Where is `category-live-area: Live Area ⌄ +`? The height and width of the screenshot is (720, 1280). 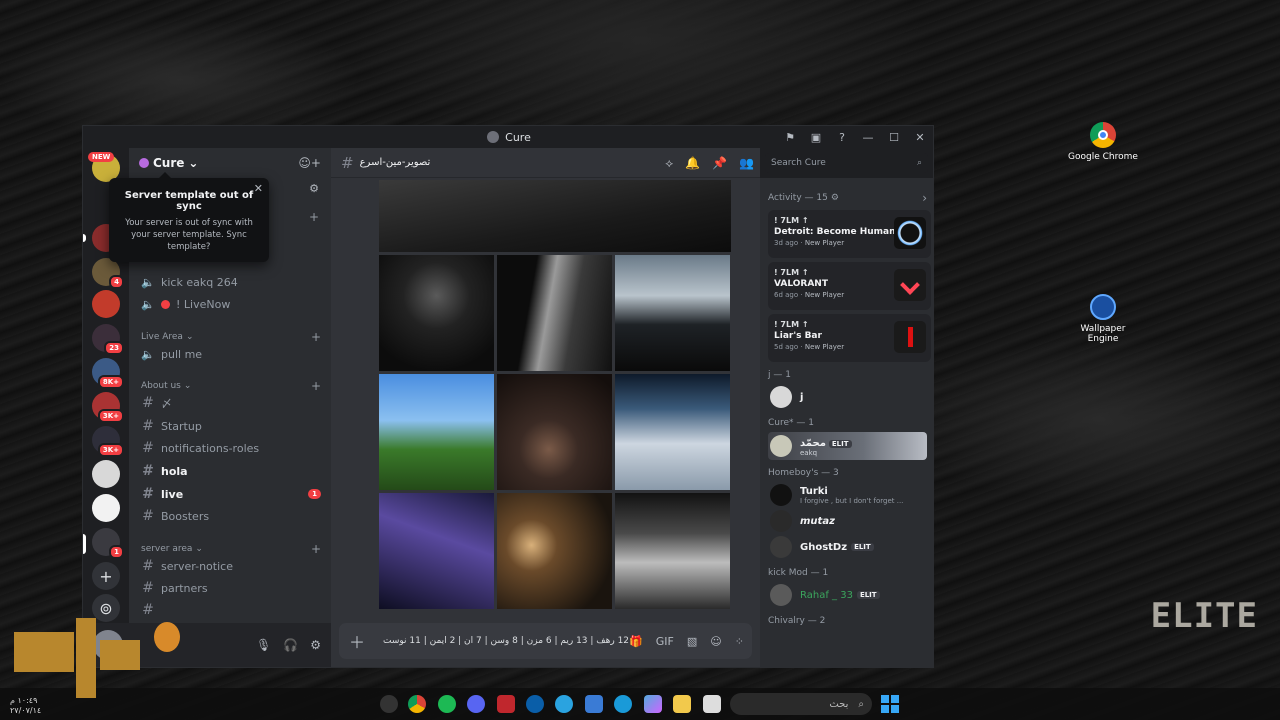
category-live-area: Live Area ⌄ + is located at coordinates (231, 337).